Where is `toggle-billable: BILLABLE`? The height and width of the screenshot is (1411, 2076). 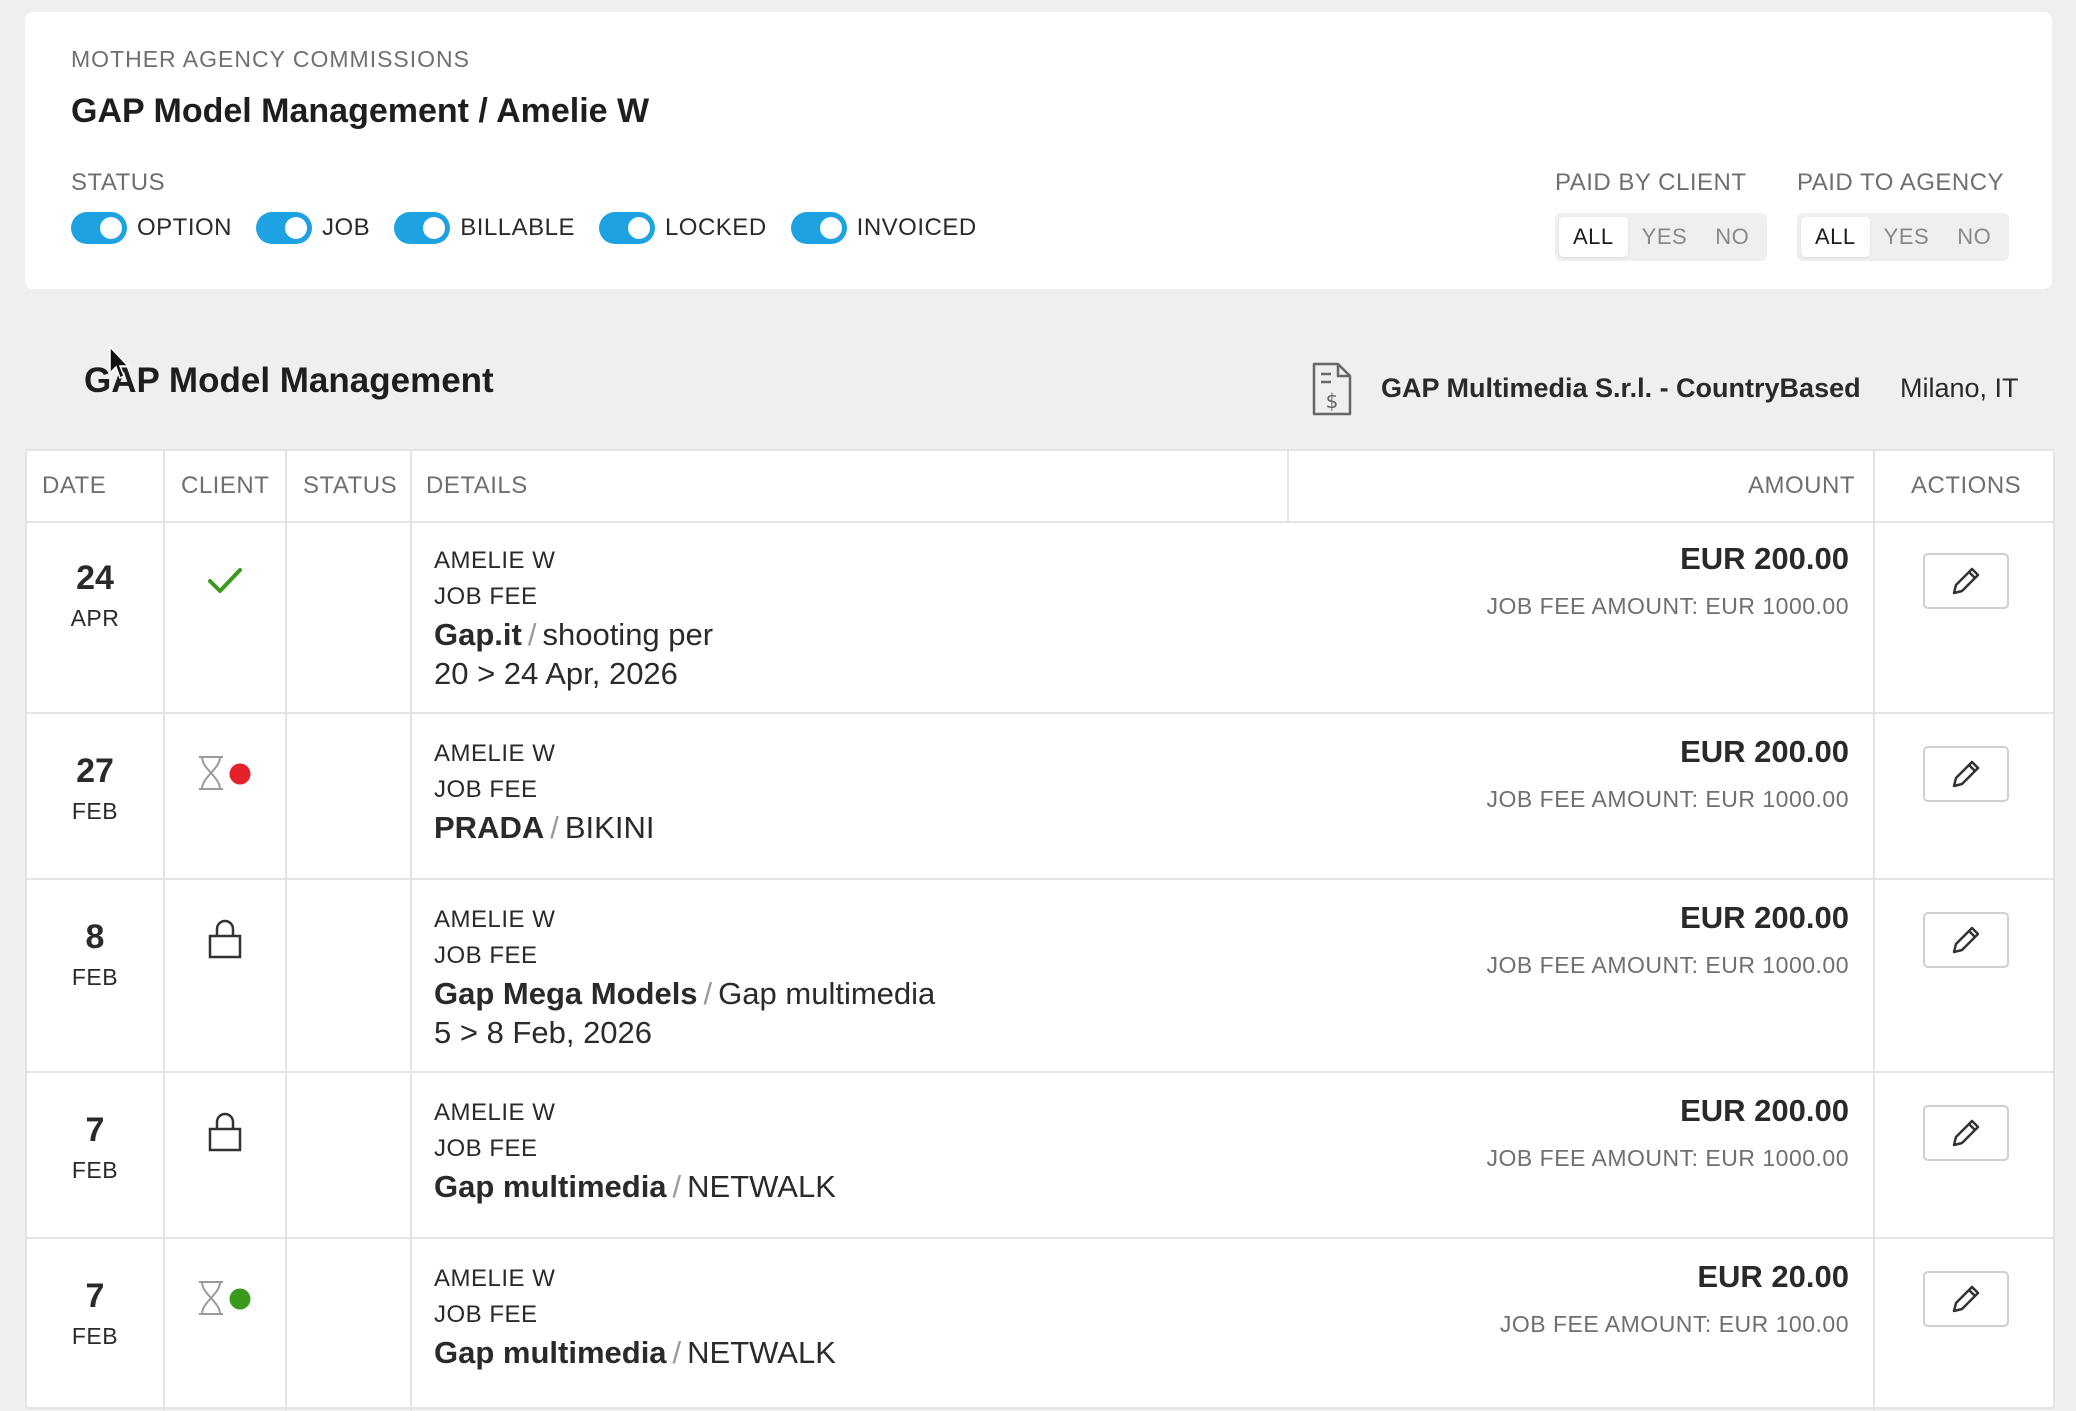
toggle-billable: BILLABLE is located at coordinates (484, 228).